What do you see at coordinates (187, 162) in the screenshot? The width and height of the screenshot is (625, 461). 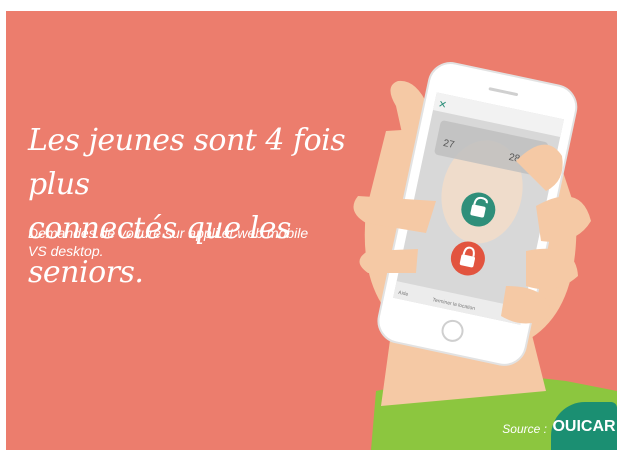 I see `headline-line-1: Les jeunes sont 4 fois plus` at bounding box center [187, 162].